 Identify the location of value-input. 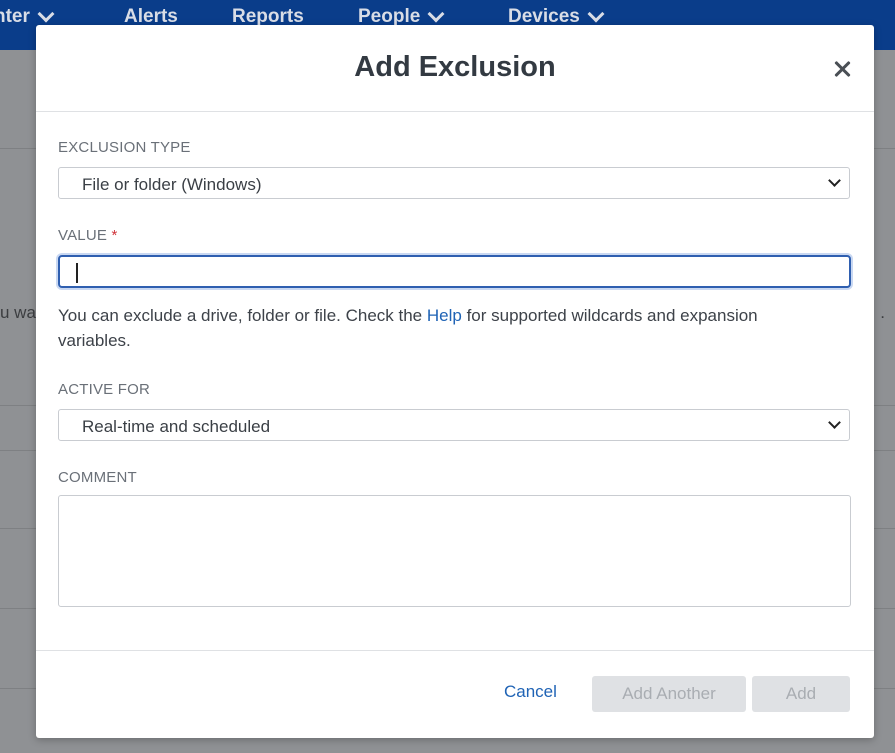
(454, 271).